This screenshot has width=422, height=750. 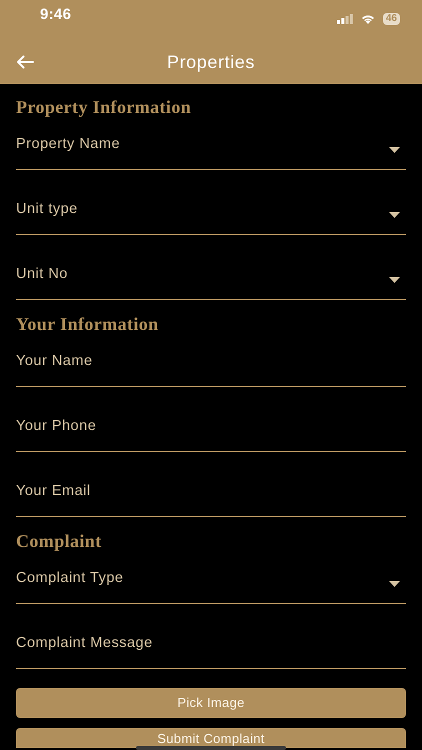 What do you see at coordinates (211, 62) in the screenshot?
I see `page-title: Properties` at bounding box center [211, 62].